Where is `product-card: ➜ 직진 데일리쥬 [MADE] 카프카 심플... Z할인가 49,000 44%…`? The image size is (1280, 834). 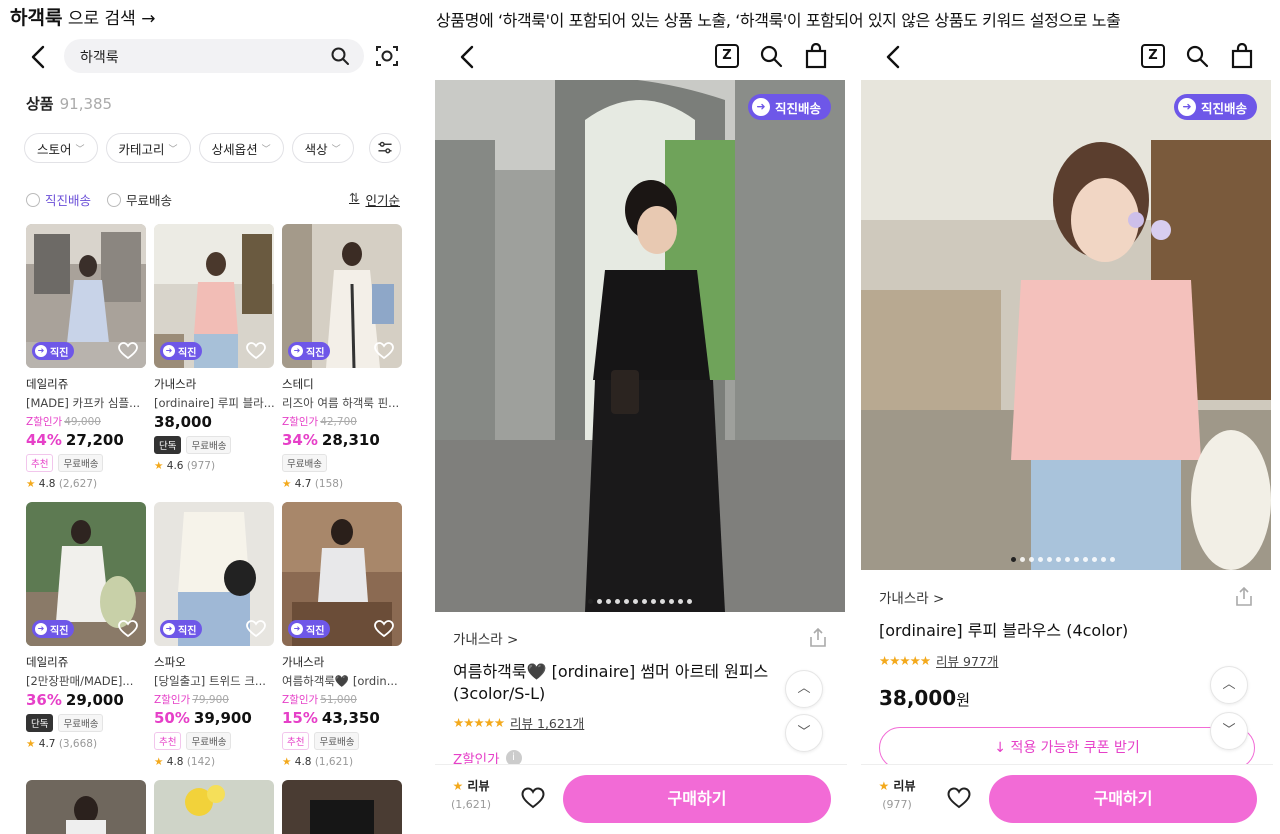 product-card: ➜ 직진 데일리쥬 [MADE] 카프카 심플... Z할인가 49,000 44%… is located at coordinates (86, 357).